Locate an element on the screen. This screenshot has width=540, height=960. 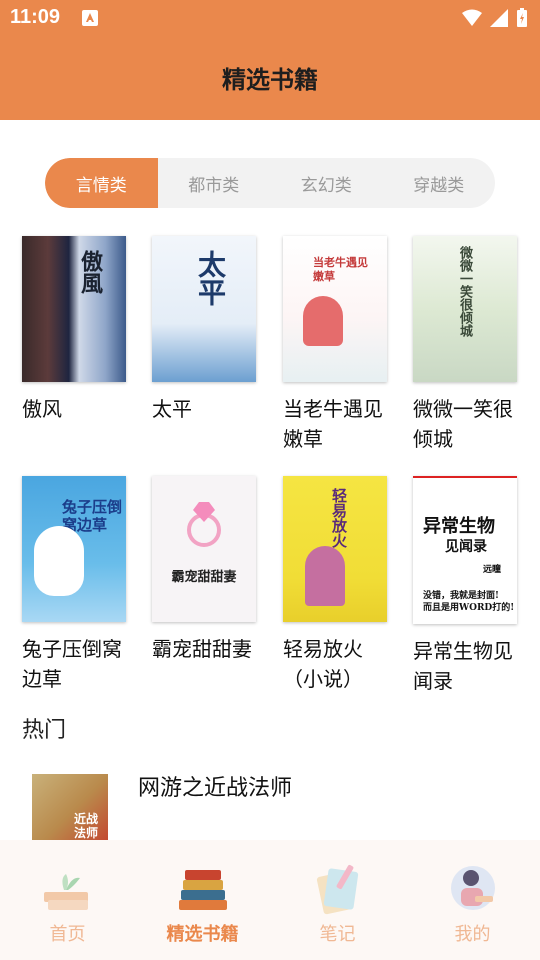
book-card: 兔子压倒窝边草 兔子压倒窝边草 is located at coordinates (79, 585).